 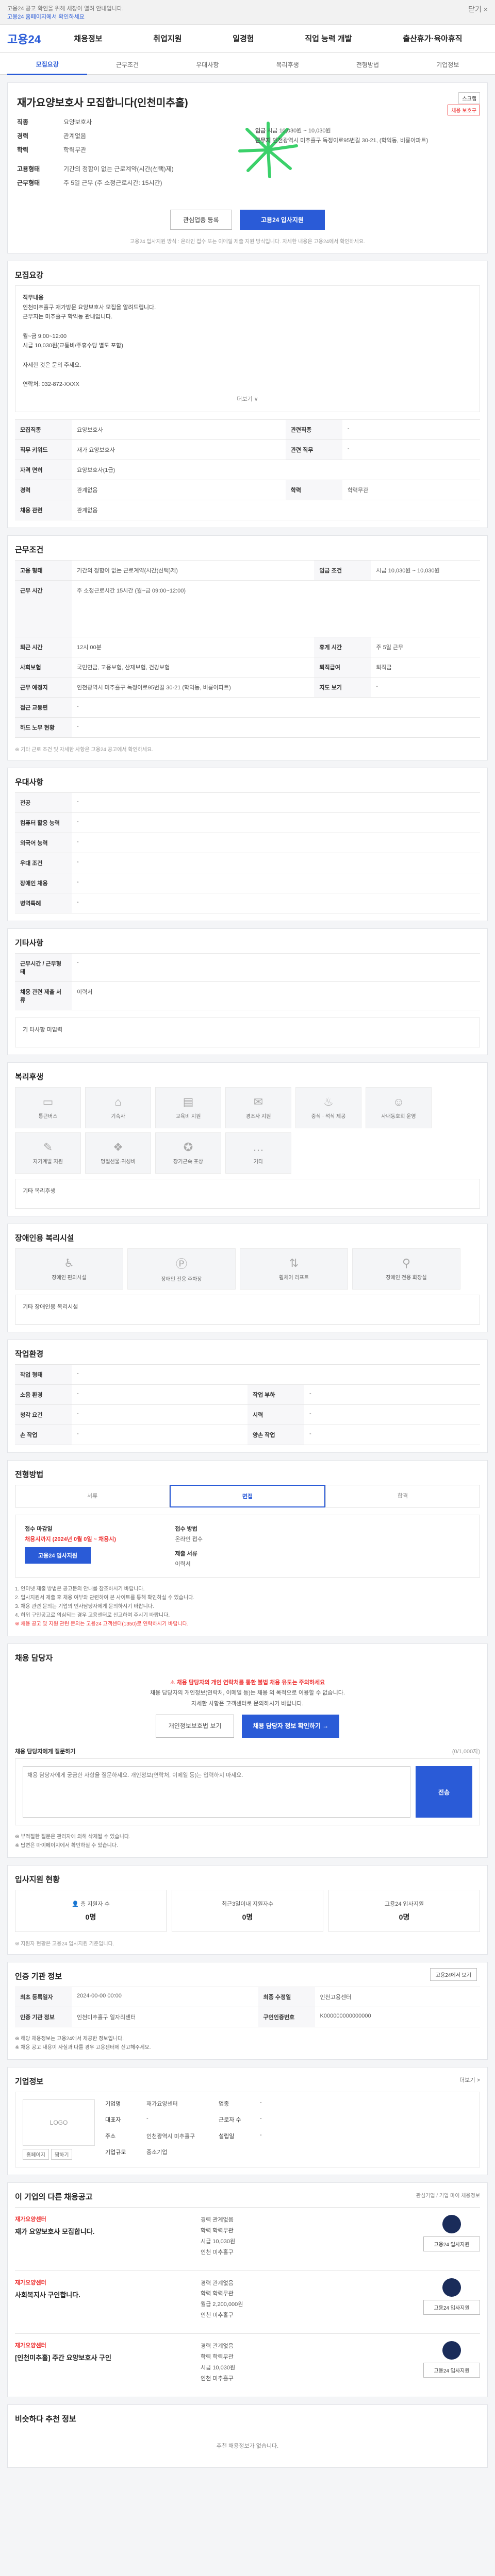 I want to click on main-menu: 채용정보 취업지원 일경험 직업 능력 개발 출산휴가·육아휴직, so click(x=268, y=38).